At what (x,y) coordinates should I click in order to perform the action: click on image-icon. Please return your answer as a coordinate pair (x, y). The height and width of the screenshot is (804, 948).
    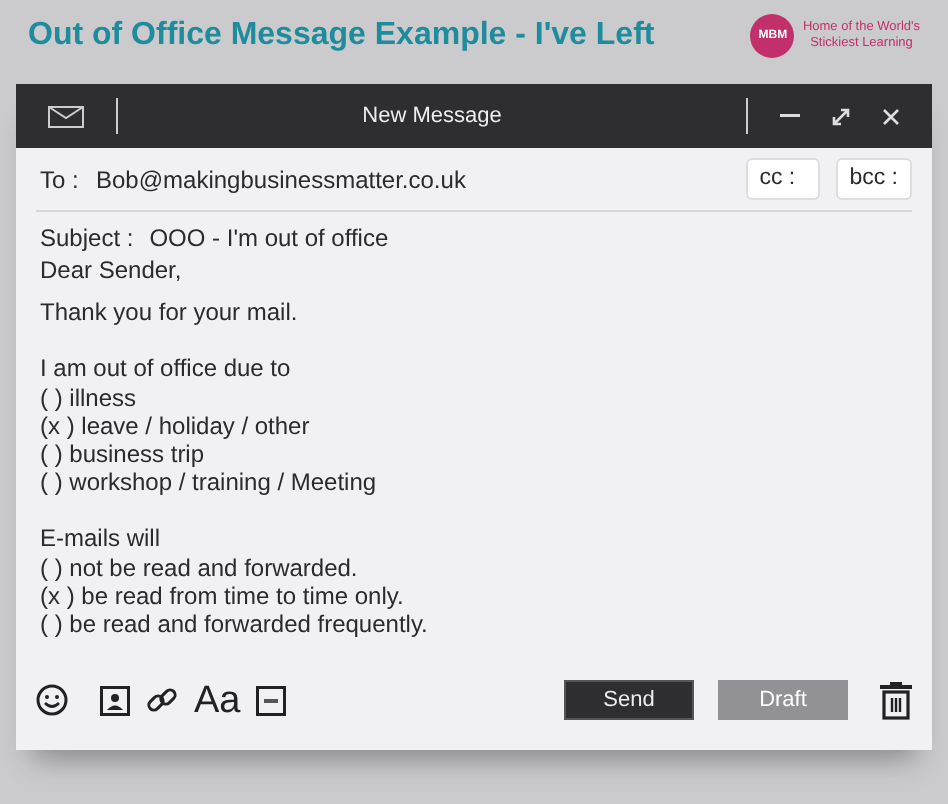
    Looking at the image, I should click on (115, 700).